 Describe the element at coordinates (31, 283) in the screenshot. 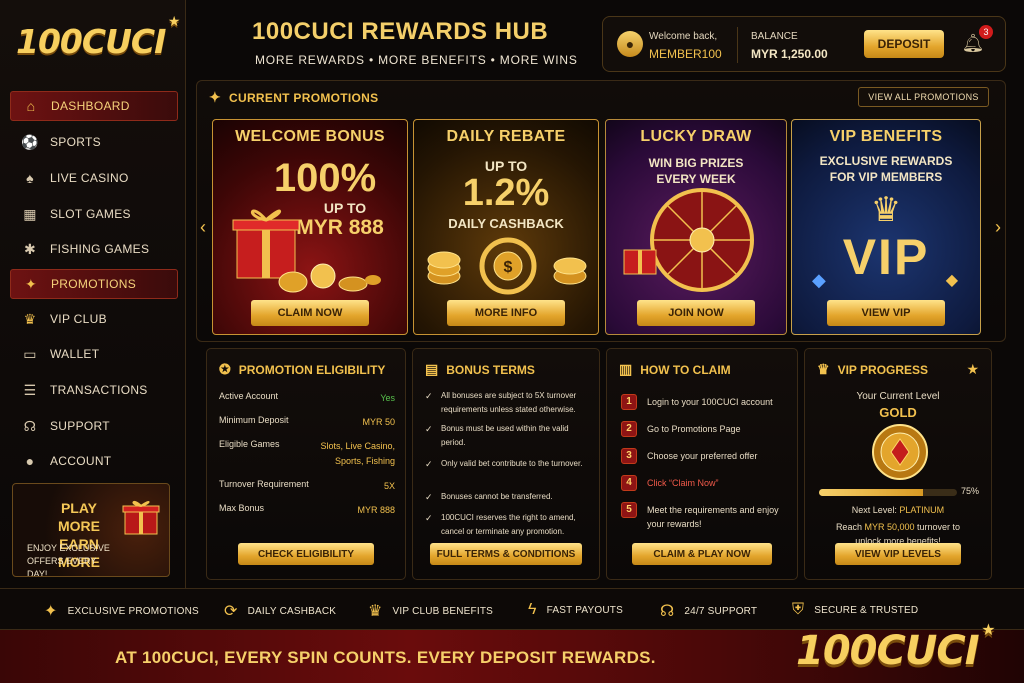

I see `gift-icon: ✦` at that location.